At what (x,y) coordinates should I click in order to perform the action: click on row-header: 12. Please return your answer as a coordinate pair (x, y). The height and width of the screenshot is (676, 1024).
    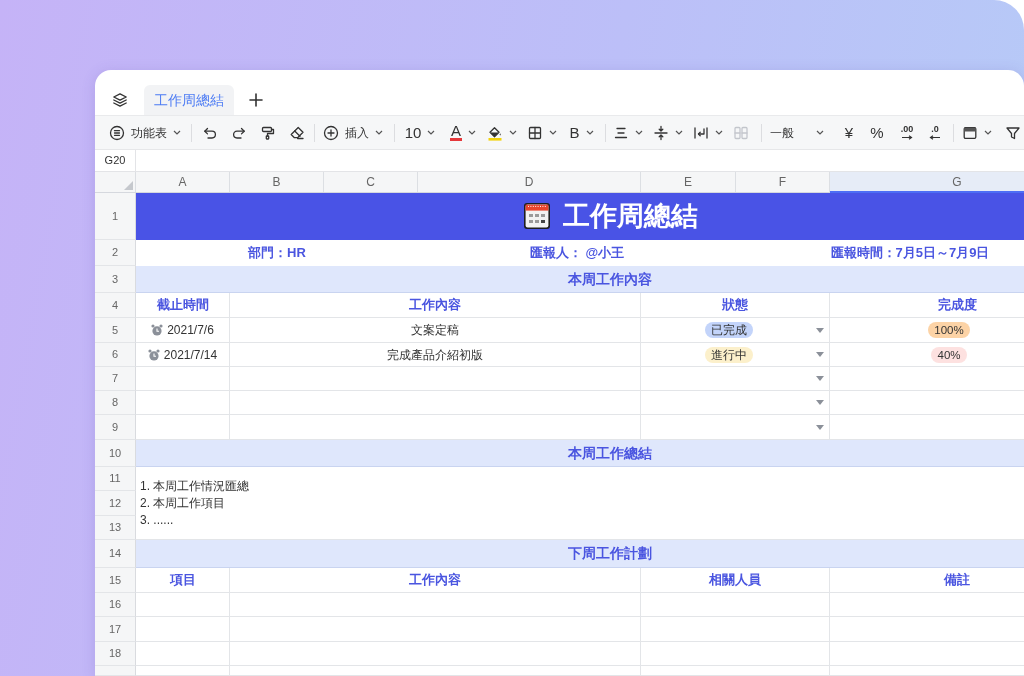
    Looking at the image, I should click on (115, 503).